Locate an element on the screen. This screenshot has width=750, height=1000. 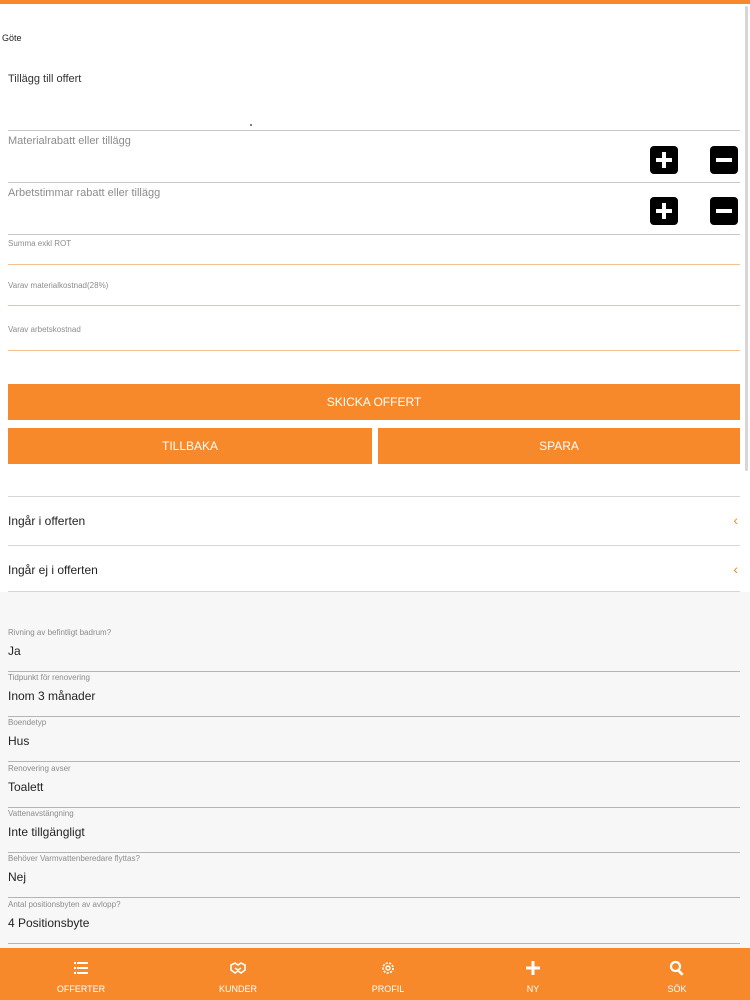
labor-cost-field: Varav arbetskostnad is located at coordinates (374, 338).